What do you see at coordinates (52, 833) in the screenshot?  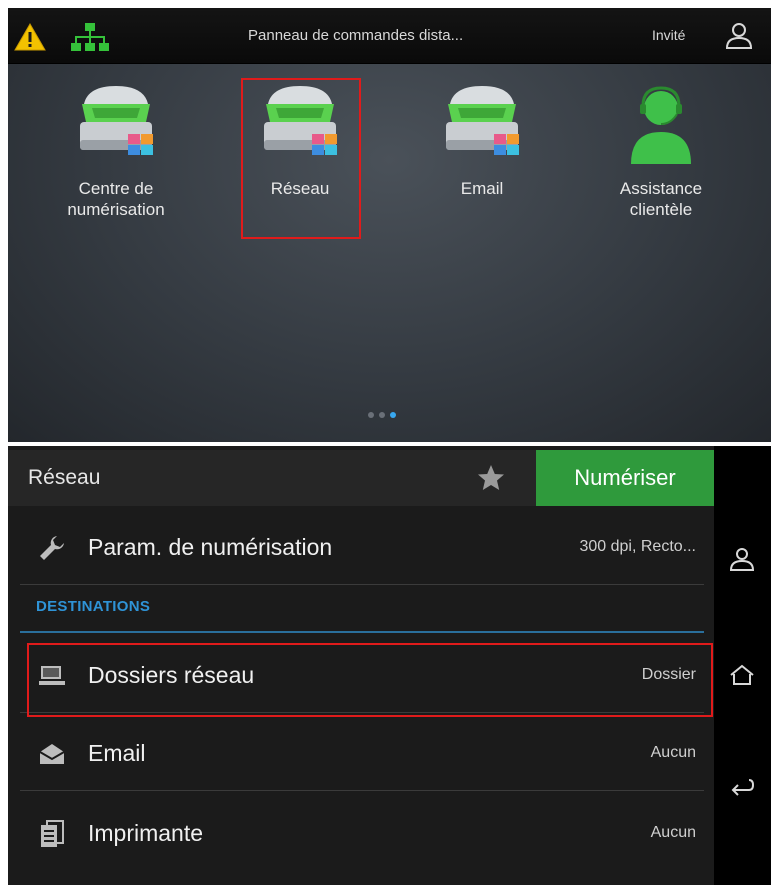 I see `printer-icon` at bounding box center [52, 833].